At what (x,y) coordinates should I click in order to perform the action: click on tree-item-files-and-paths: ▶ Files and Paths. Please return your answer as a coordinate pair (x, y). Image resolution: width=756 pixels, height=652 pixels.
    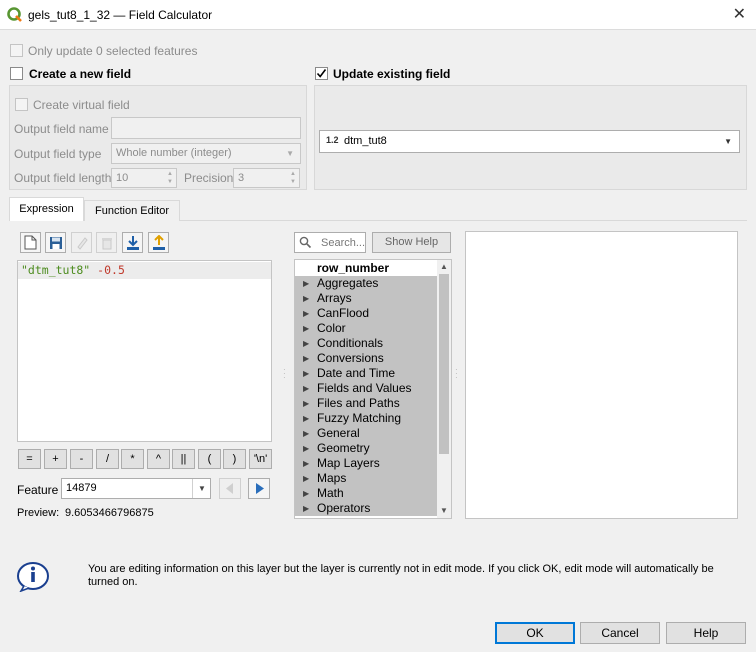
    Looking at the image, I should click on (366, 403).